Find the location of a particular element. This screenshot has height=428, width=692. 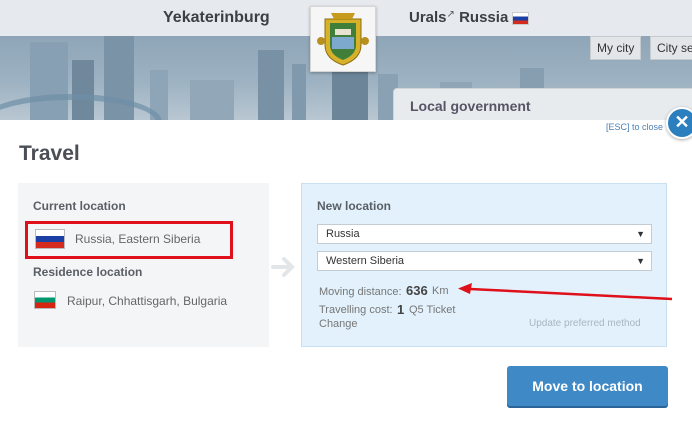

travelling-cost-label: Travelling cost: is located at coordinates (356, 310).